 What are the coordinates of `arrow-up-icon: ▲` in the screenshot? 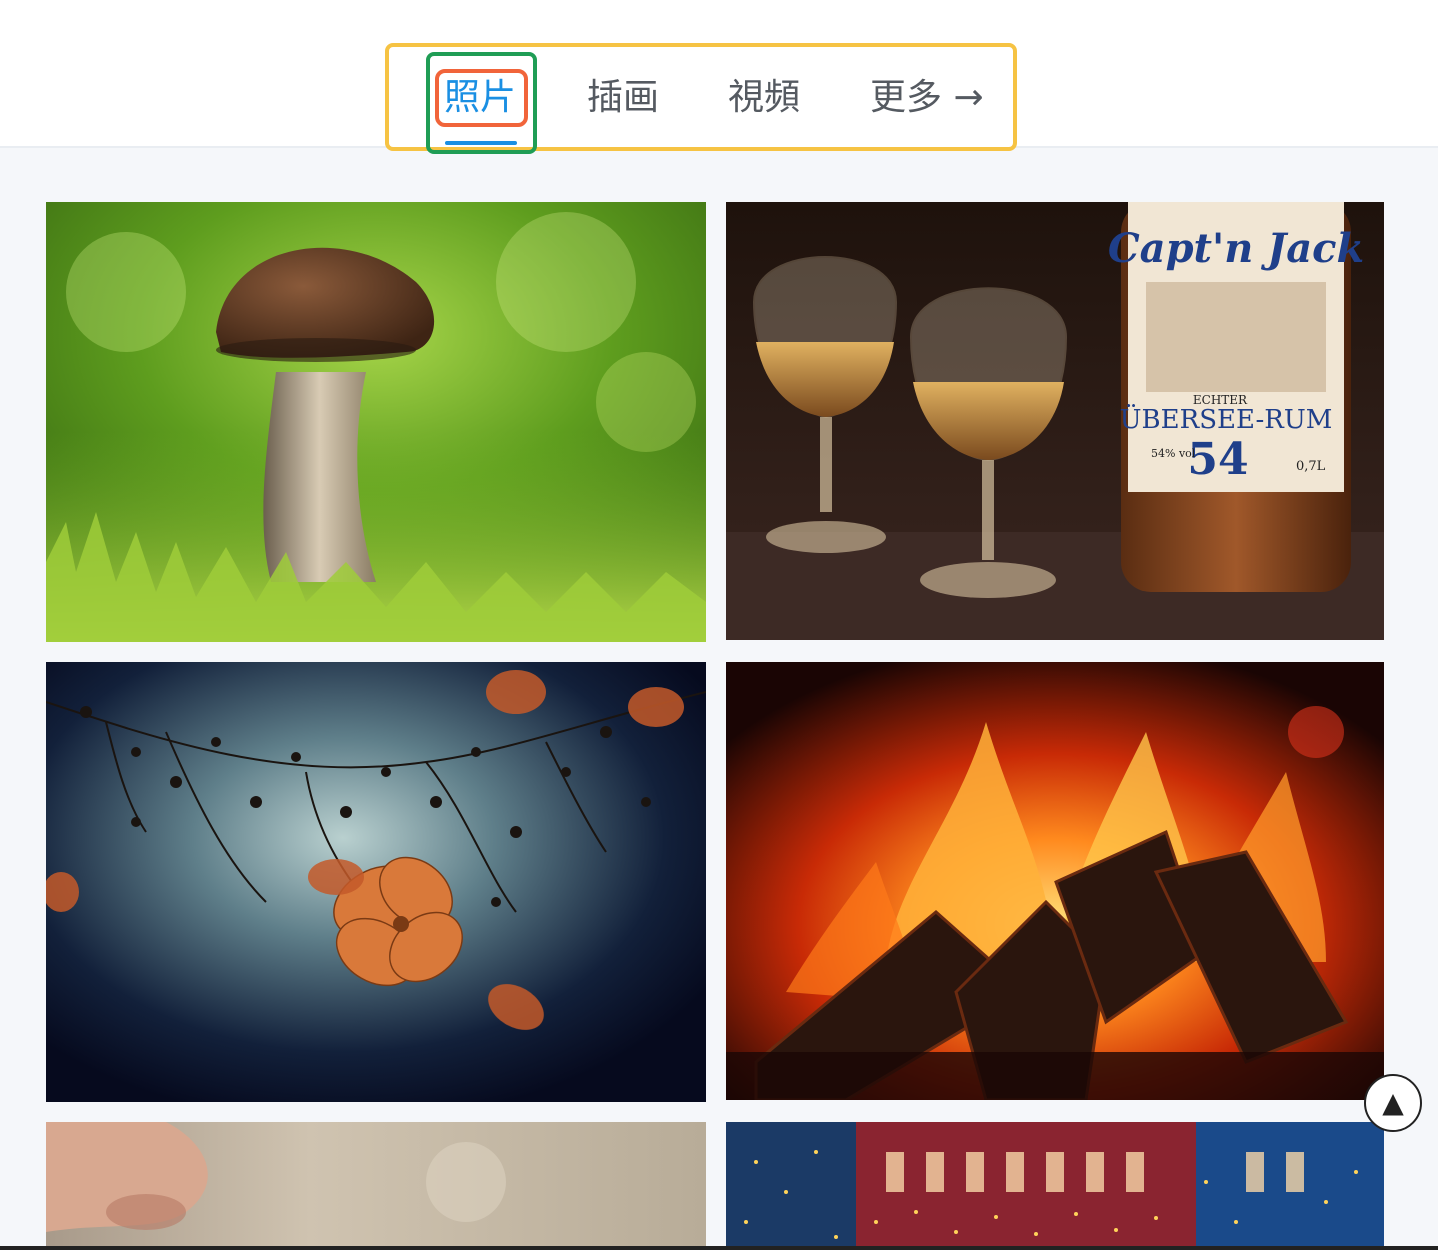 It's located at (1393, 1102).